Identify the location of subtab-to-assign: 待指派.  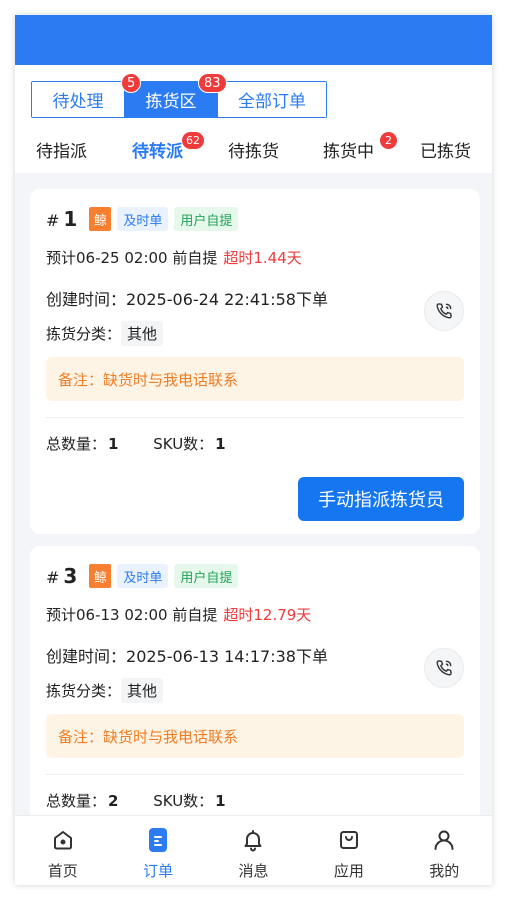
(61, 149).